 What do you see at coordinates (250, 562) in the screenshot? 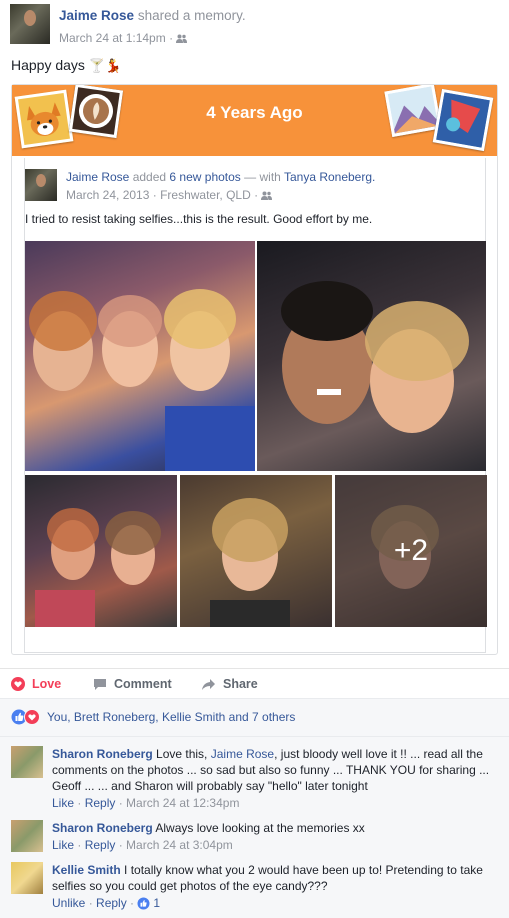
I see `photo-4-image` at bounding box center [250, 562].